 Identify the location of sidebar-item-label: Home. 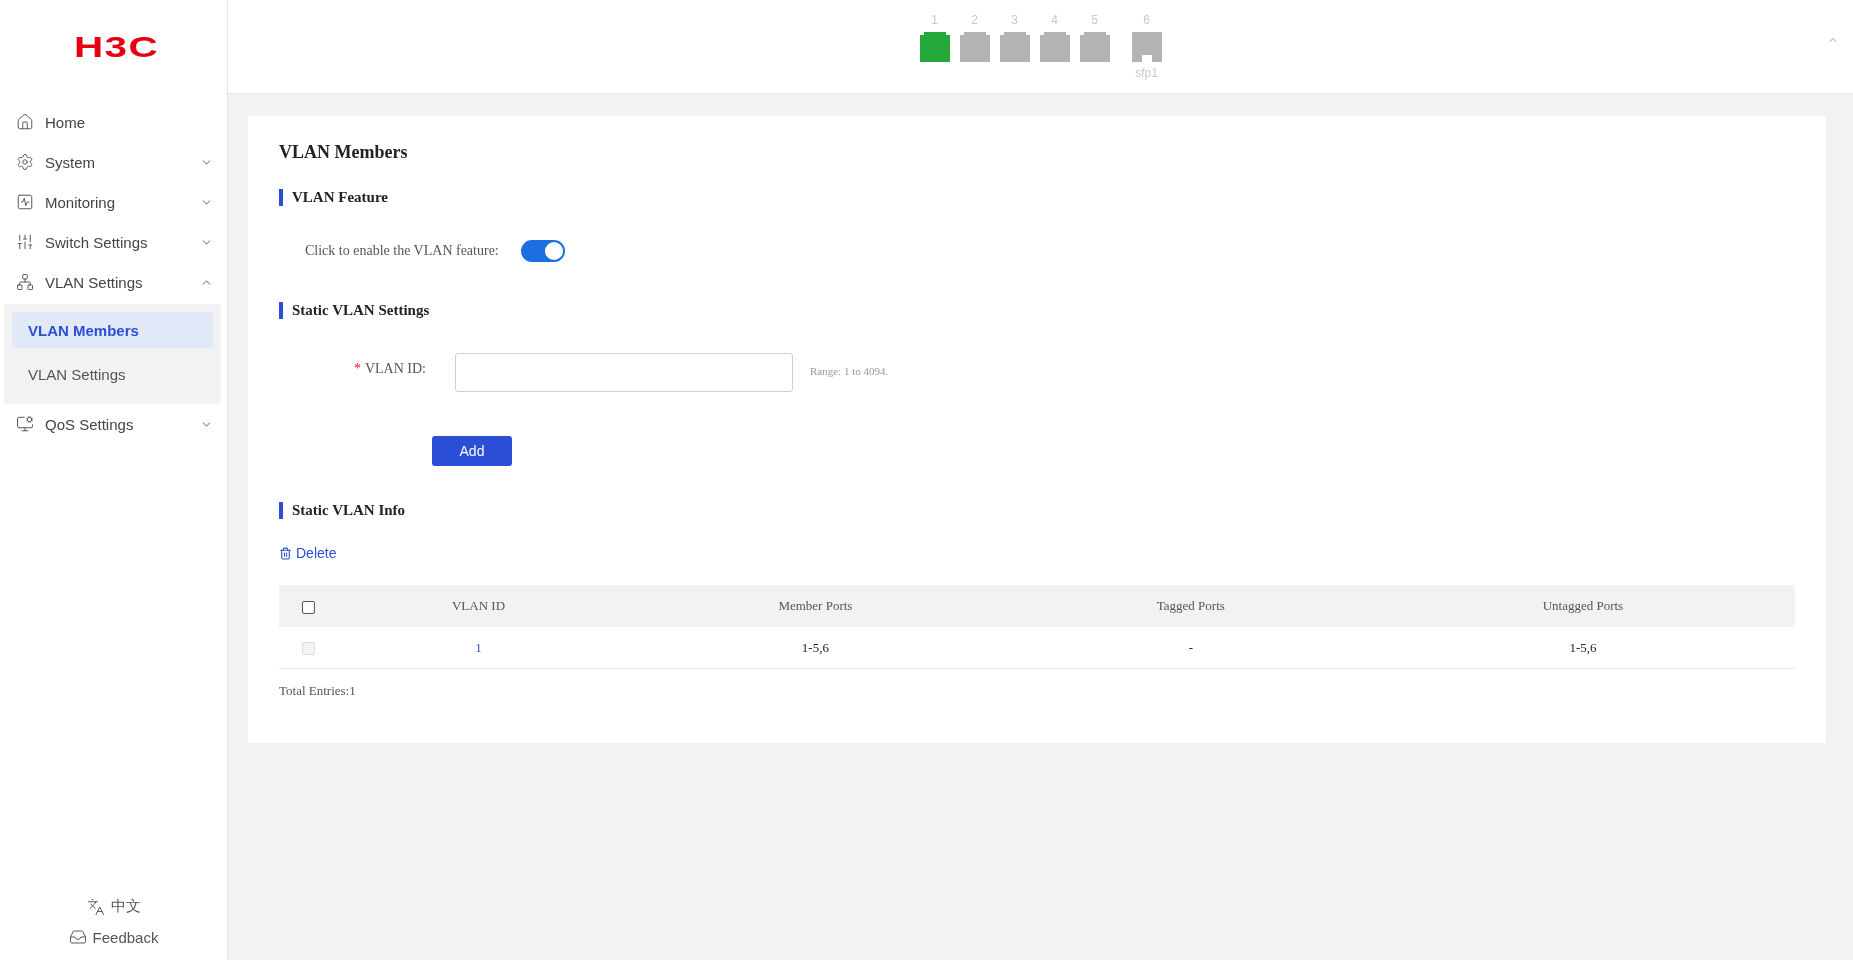
(65, 122).